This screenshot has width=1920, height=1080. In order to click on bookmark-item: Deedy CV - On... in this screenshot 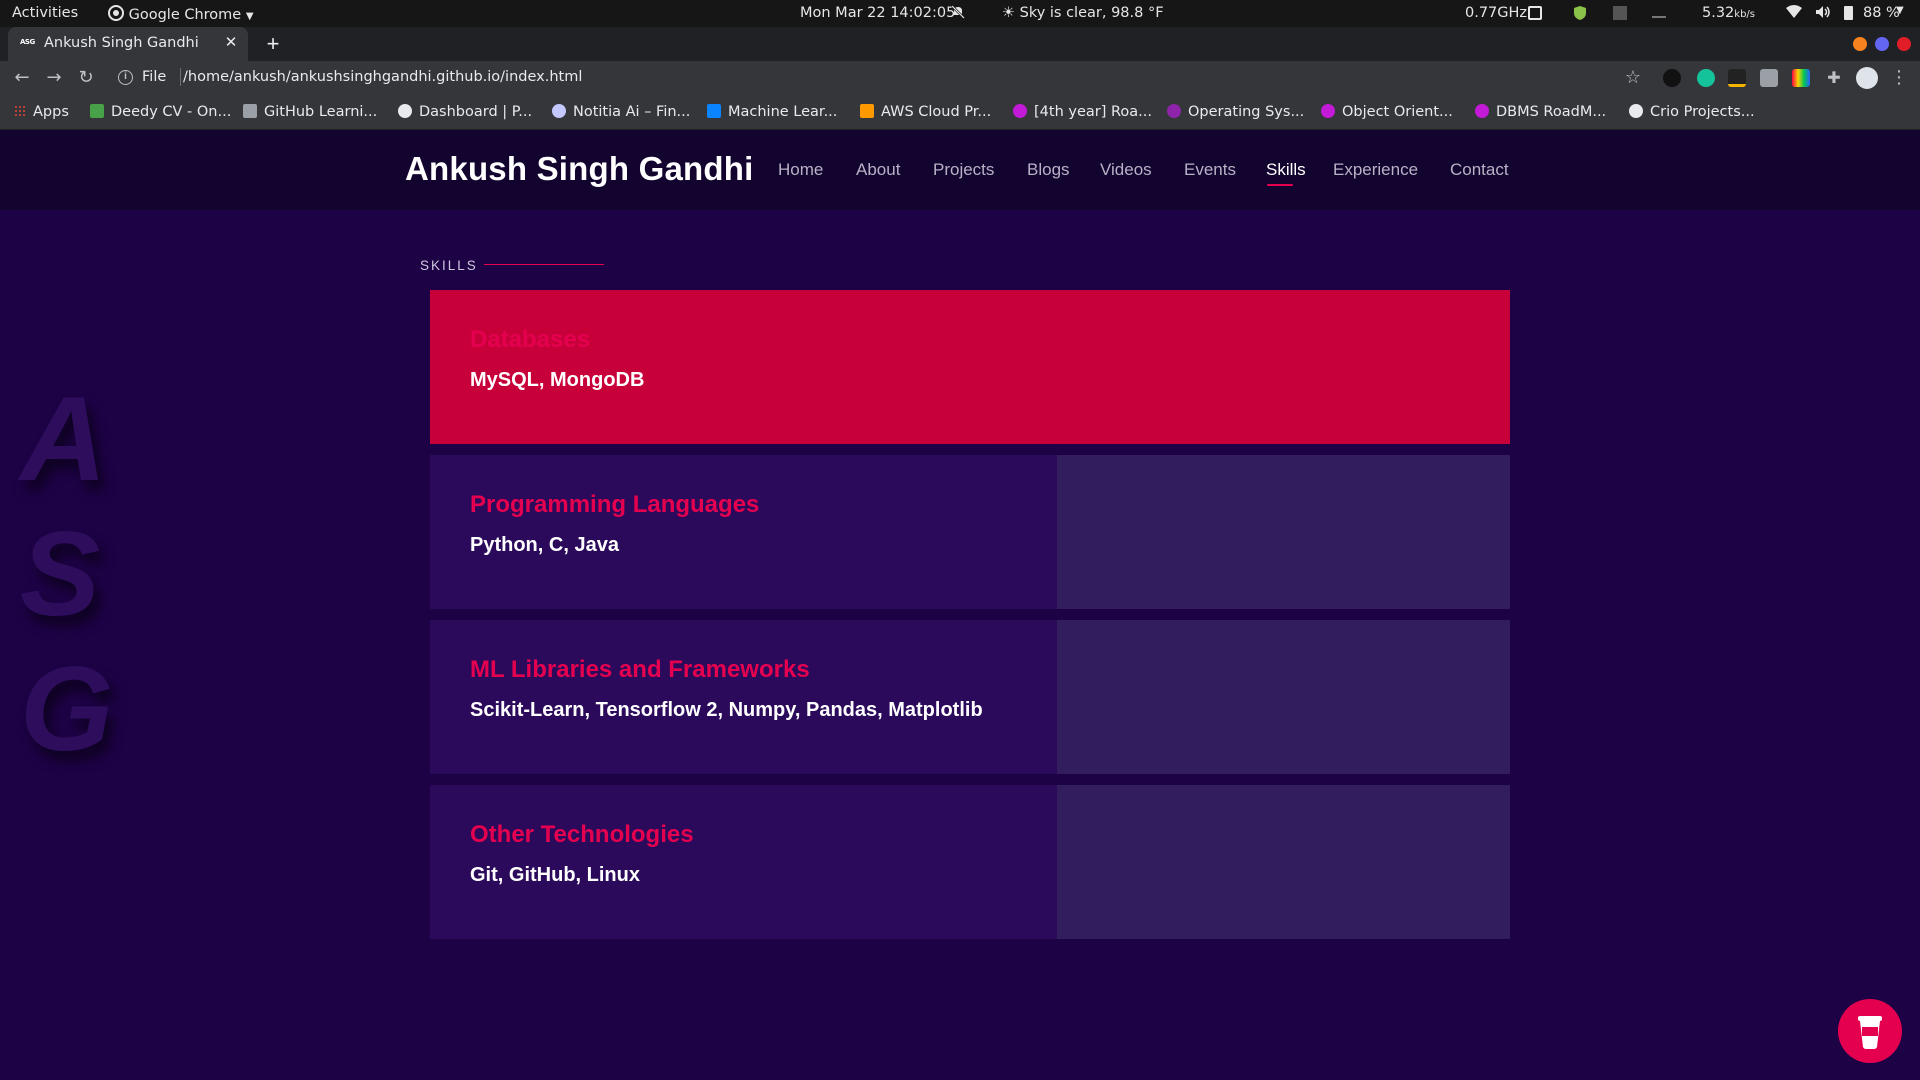, I will do `click(160, 112)`.